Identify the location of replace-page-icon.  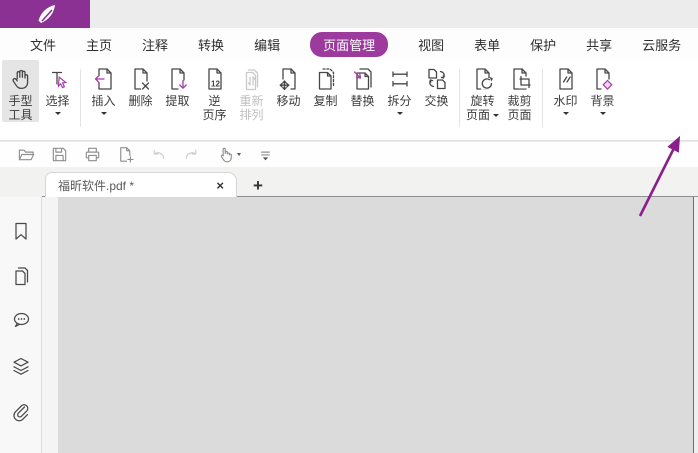
(362, 79).